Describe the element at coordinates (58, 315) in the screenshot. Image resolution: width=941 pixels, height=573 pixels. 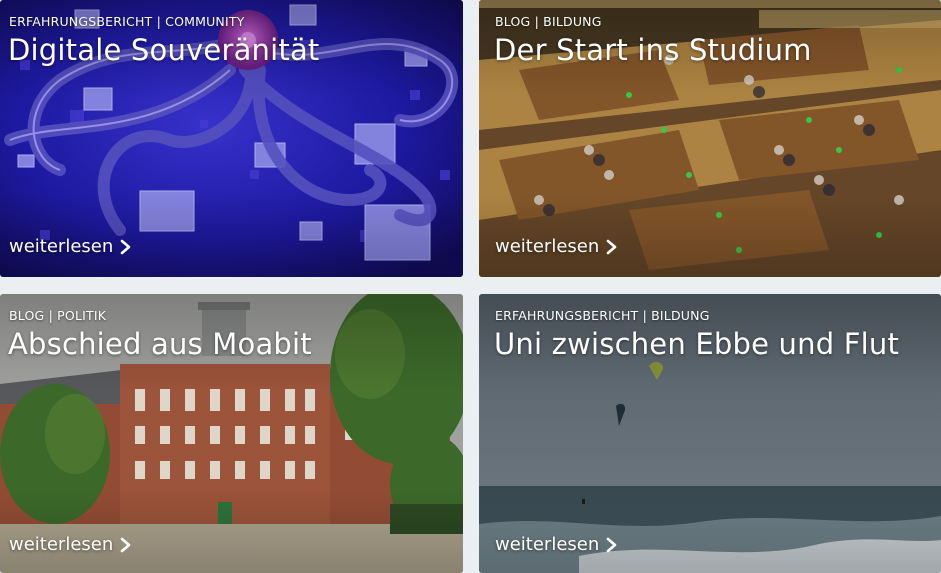
I see `card-category: BLOG | POLITIK` at that location.